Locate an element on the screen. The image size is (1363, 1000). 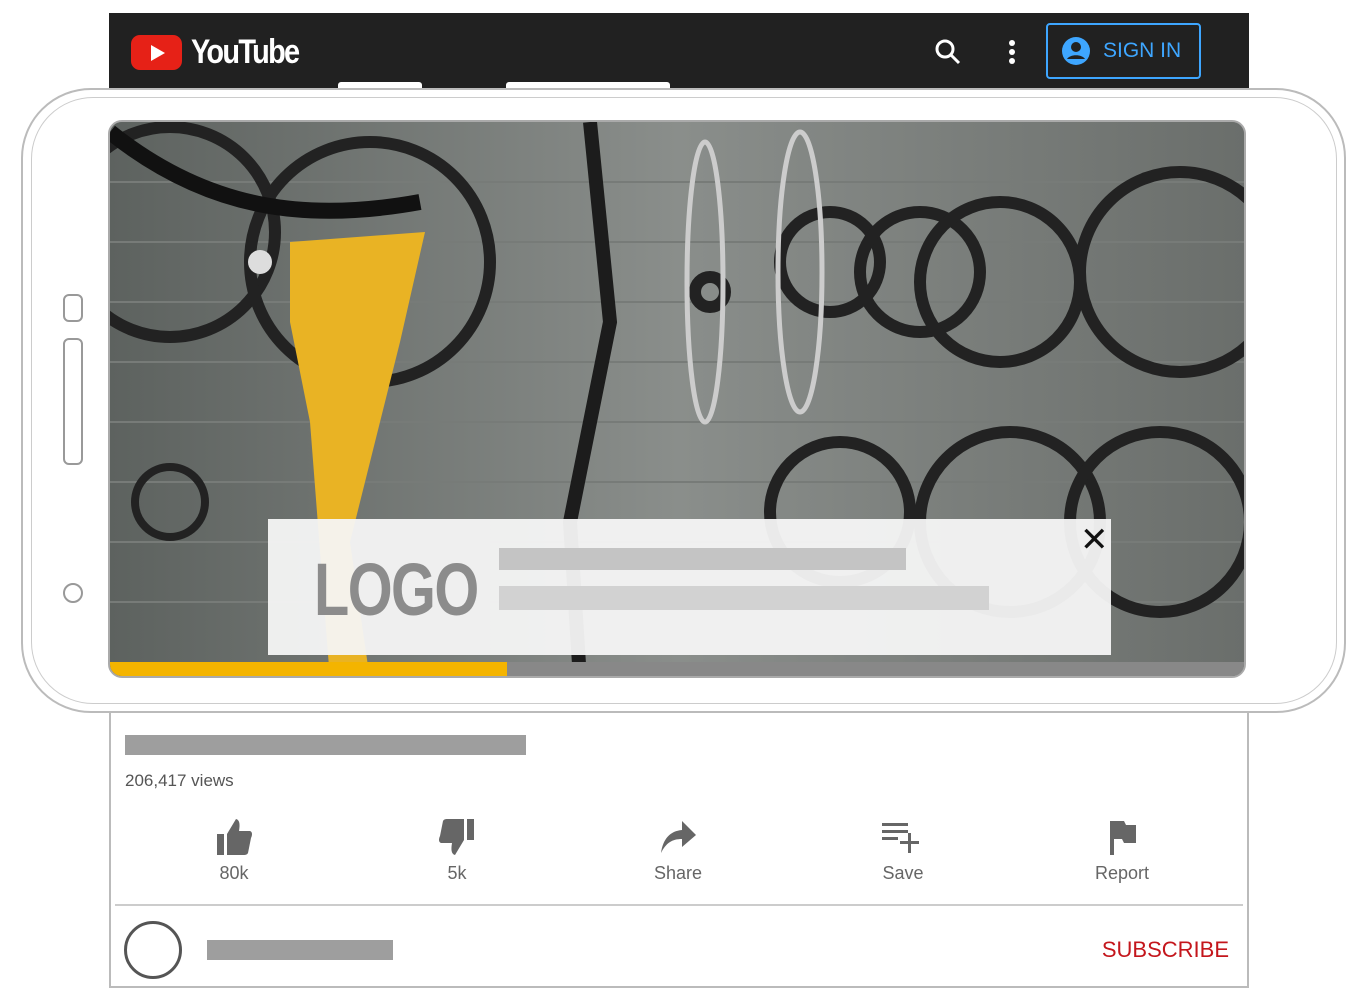
save-label: Save is located at coordinates (903, 873).